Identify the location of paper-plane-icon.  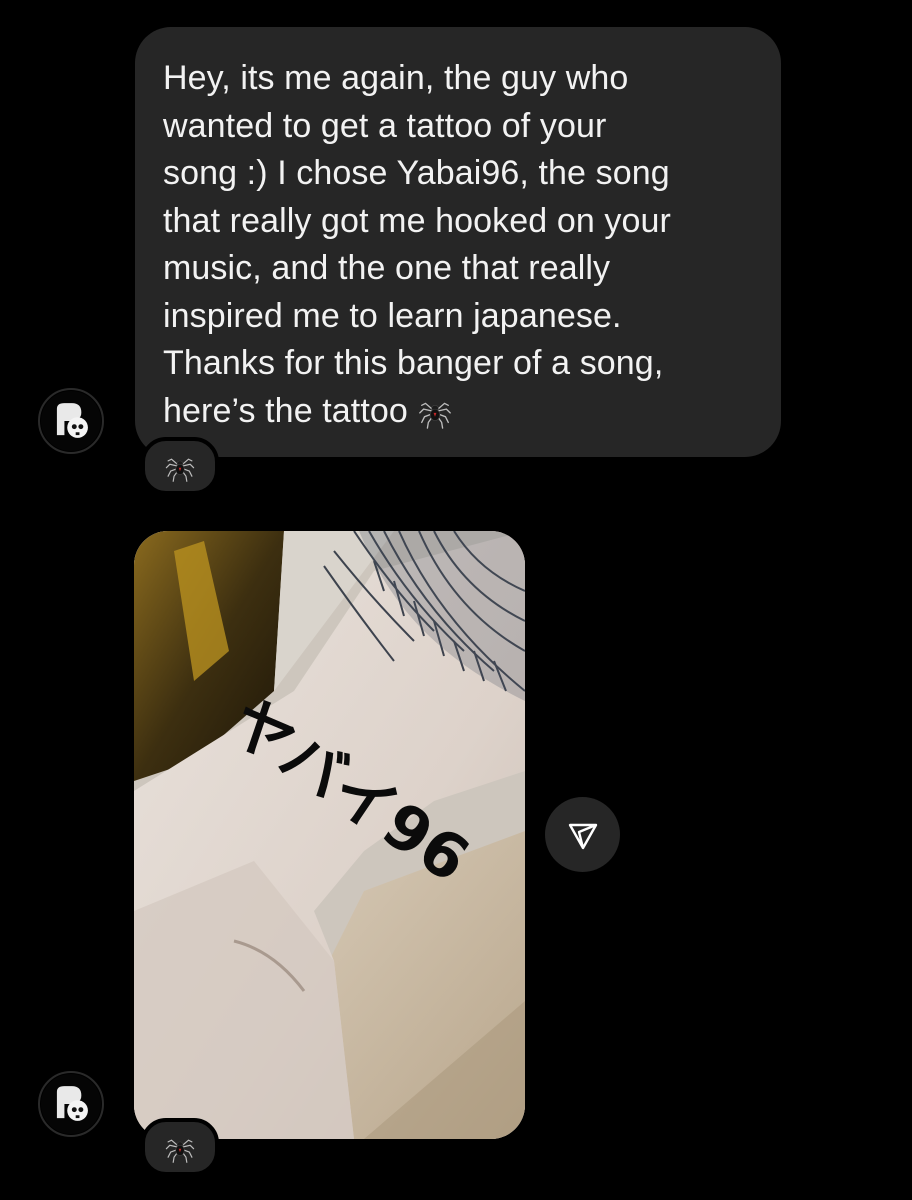
(582, 836).